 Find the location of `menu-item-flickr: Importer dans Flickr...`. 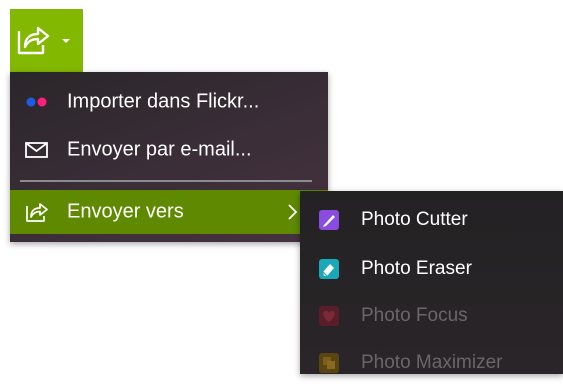

menu-item-flickr: Importer dans Flickr... is located at coordinates (169, 102).